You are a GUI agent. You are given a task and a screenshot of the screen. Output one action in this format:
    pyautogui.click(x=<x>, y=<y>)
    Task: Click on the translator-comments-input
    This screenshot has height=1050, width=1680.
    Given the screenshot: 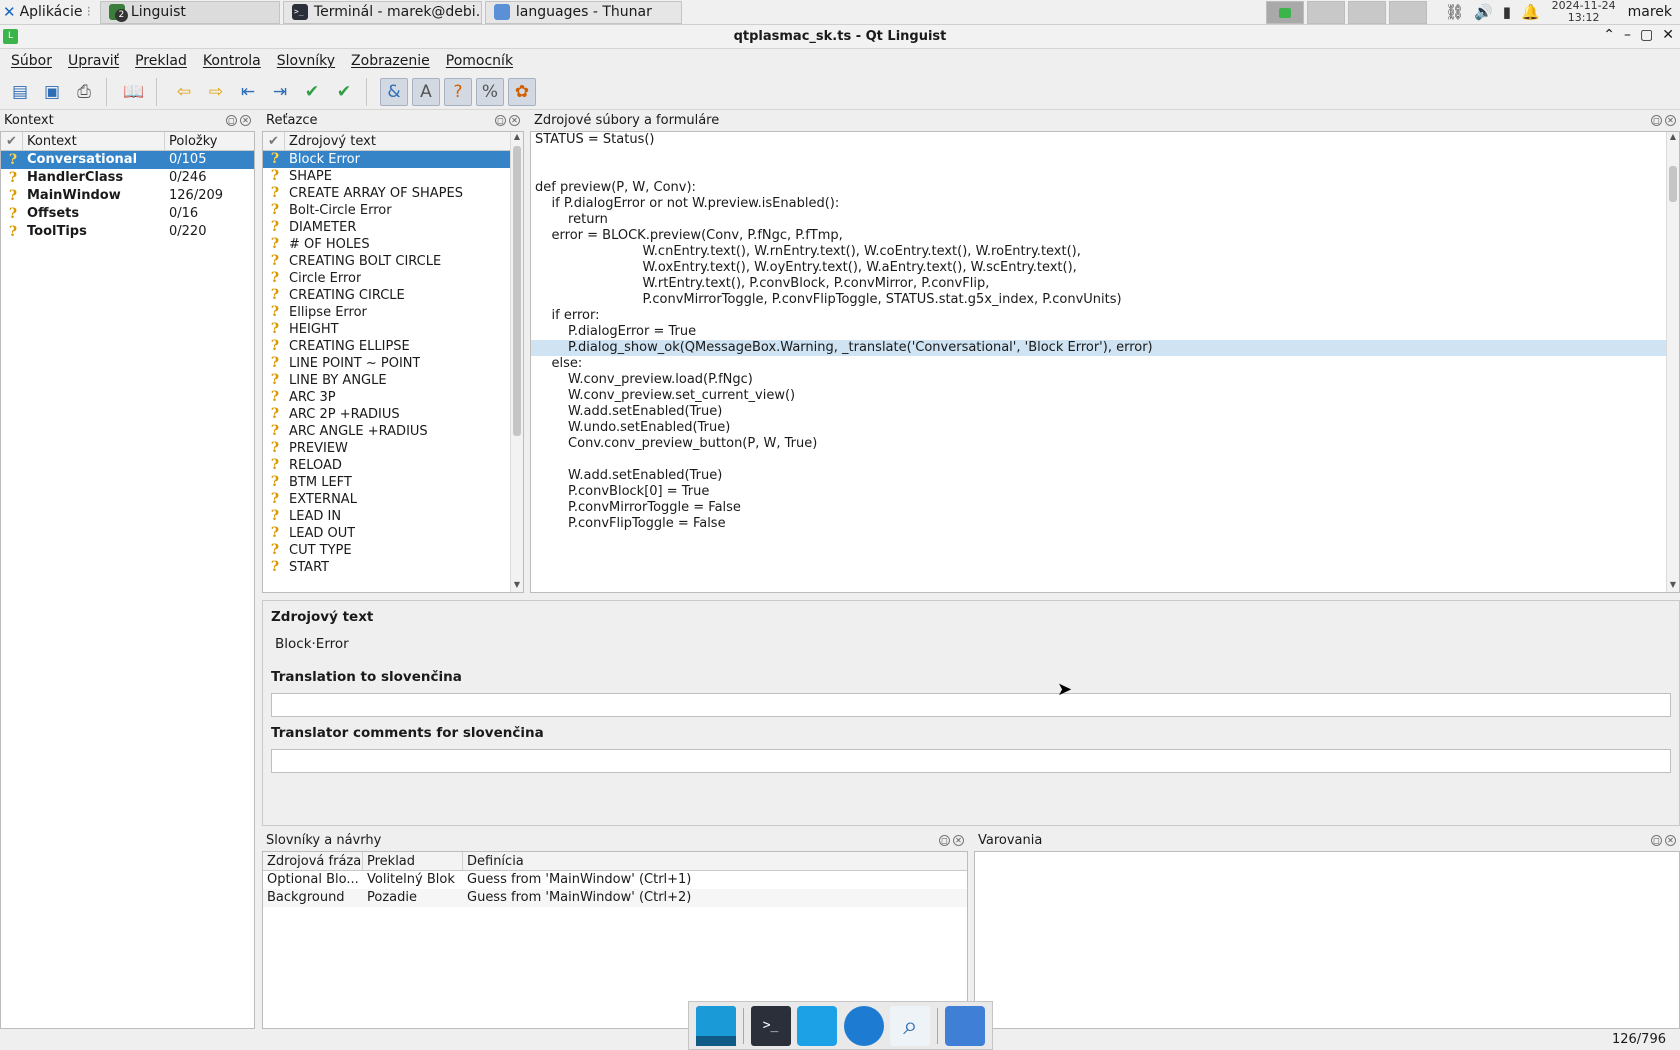 What is the action you would take?
    pyautogui.click(x=971, y=761)
    